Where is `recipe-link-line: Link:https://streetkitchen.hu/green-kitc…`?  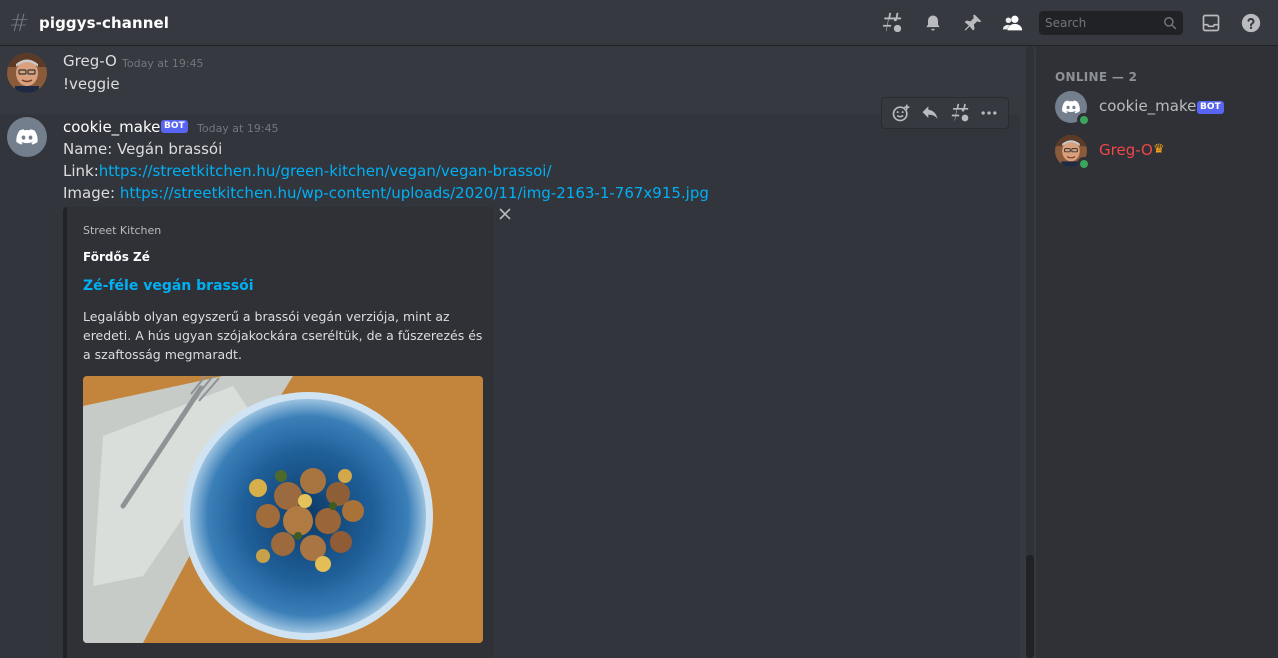 recipe-link-line: Link:https://streetkitchen.hu/green-kitc… is located at coordinates (307, 171).